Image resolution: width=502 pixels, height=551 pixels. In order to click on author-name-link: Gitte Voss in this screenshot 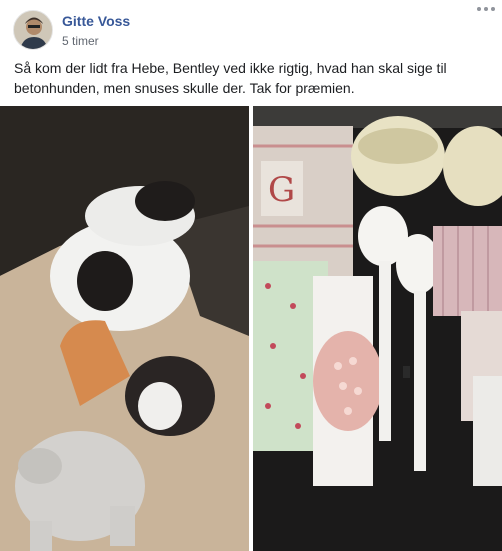, I will do `click(96, 21)`.